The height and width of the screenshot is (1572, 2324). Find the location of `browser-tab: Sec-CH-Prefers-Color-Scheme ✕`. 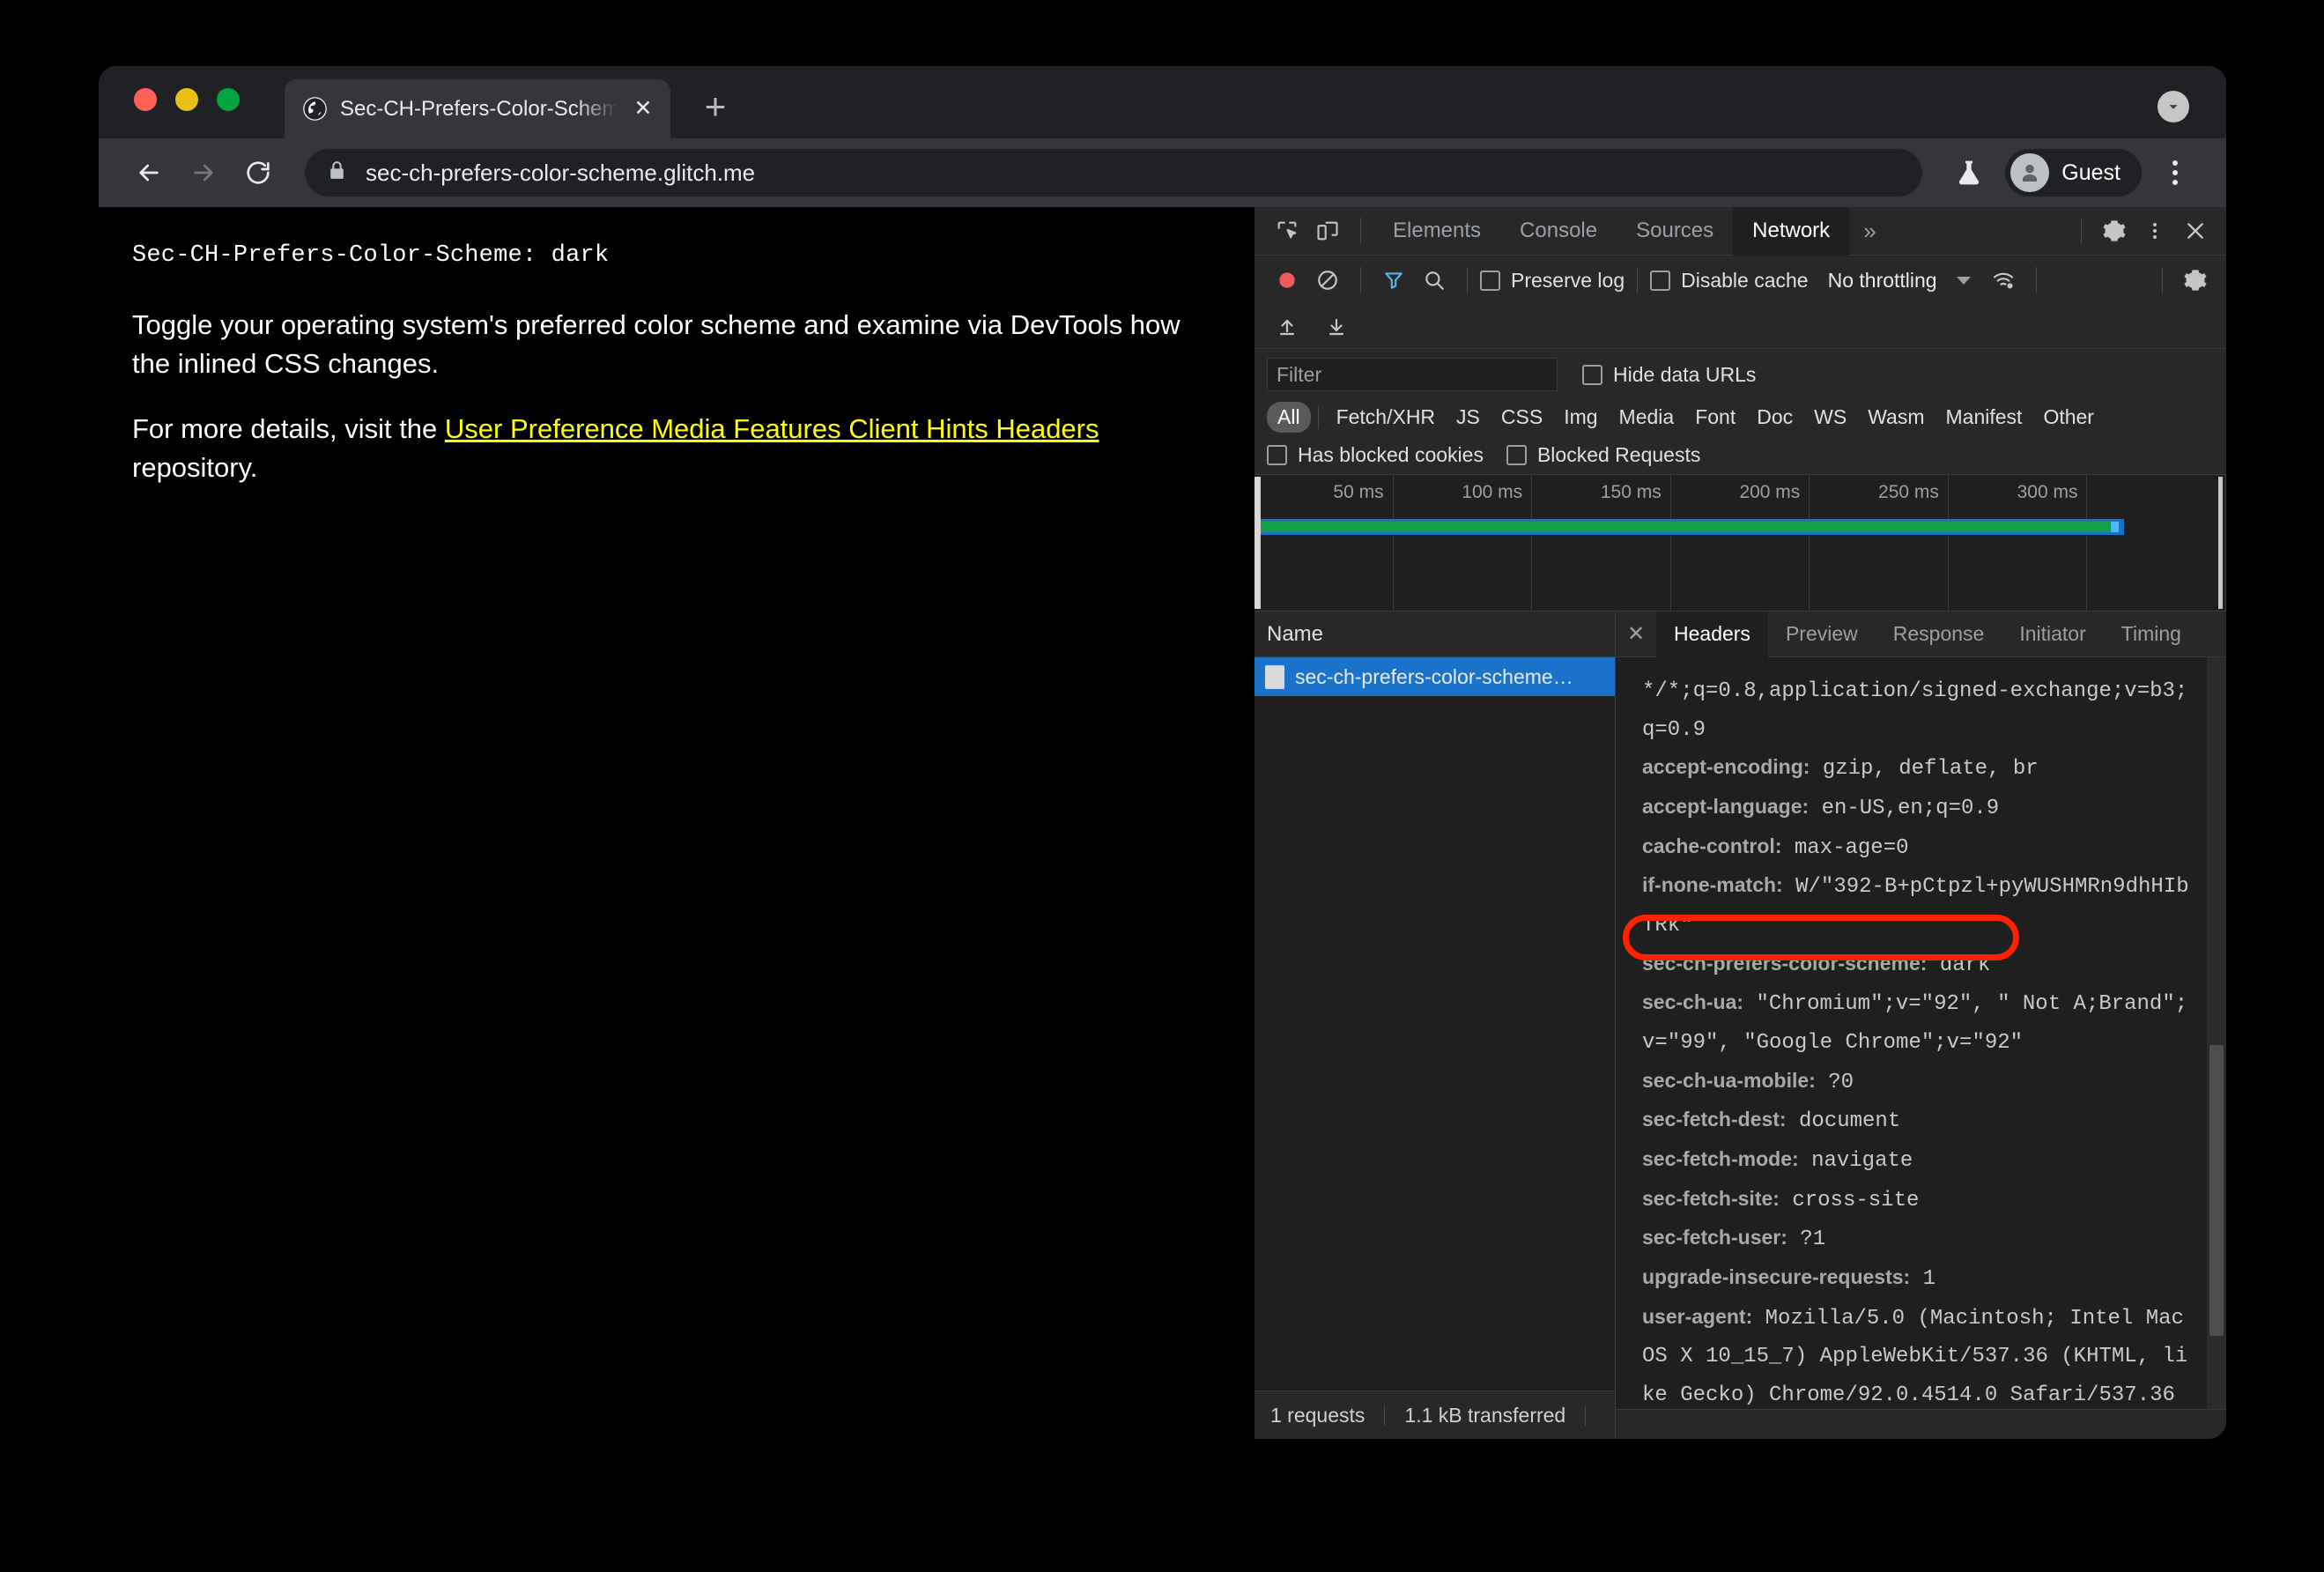

browser-tab: Sec-CH-Prefers-Color-Scheme ✕ is located at coordinates (478, 108).